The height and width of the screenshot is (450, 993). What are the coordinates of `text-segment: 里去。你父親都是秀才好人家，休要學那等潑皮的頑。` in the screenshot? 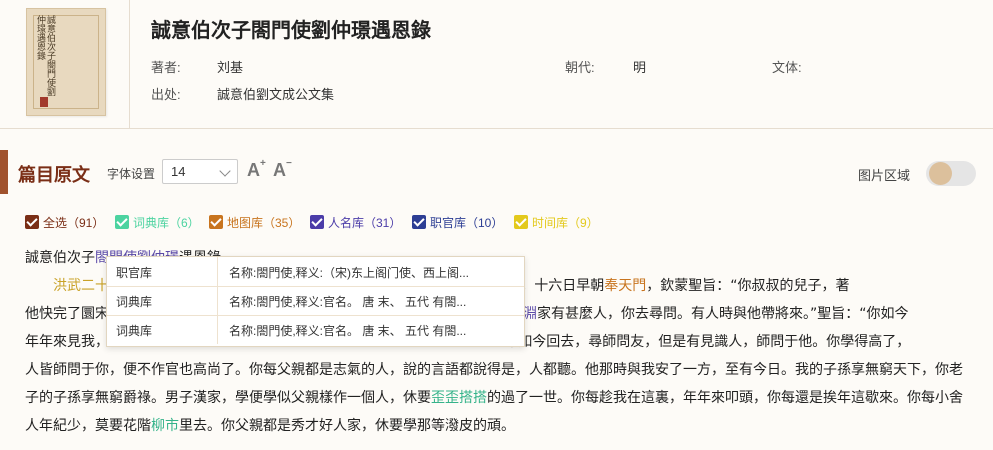 It's located at (347, 426).